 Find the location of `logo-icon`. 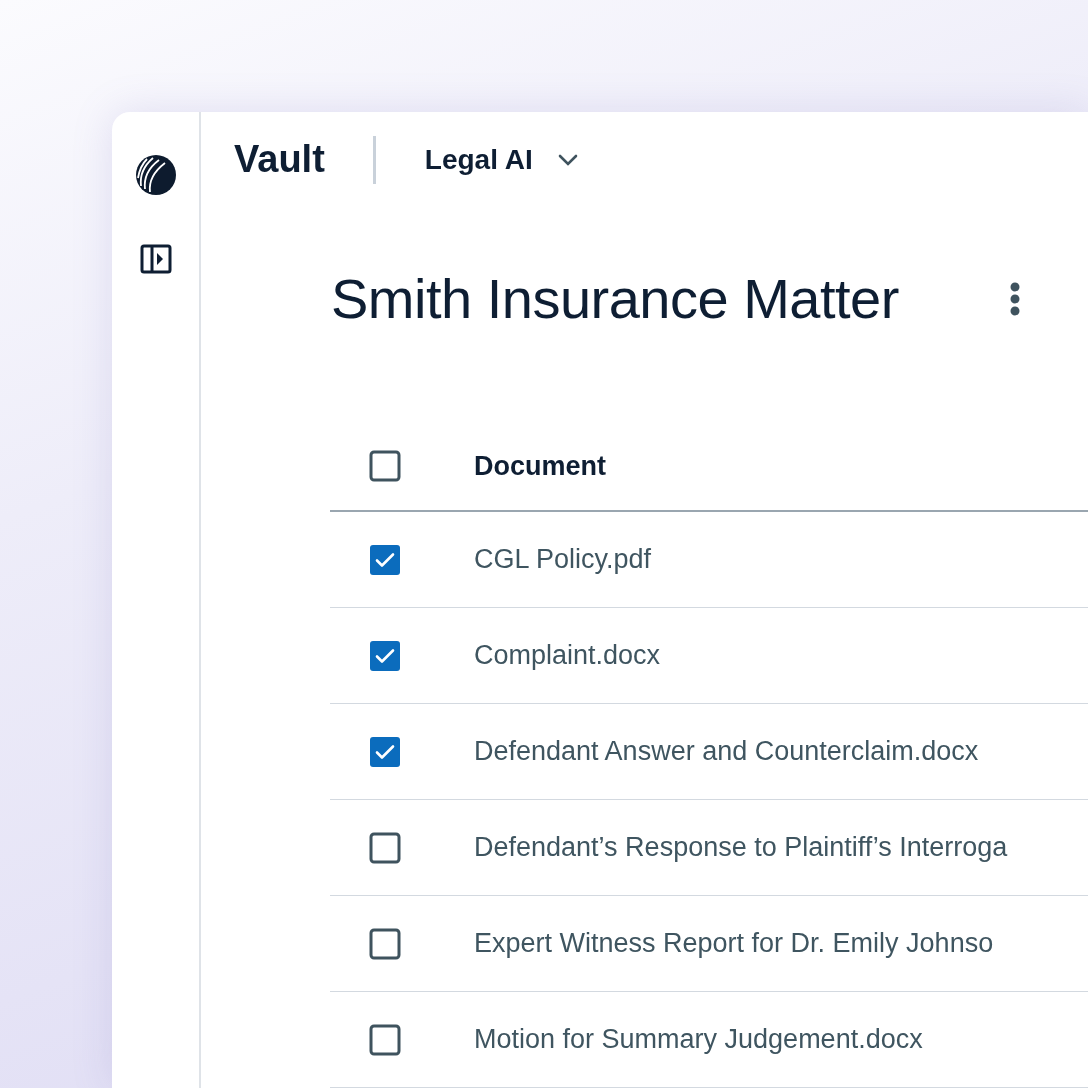

logo-icon is located at coordinates (155, 175).